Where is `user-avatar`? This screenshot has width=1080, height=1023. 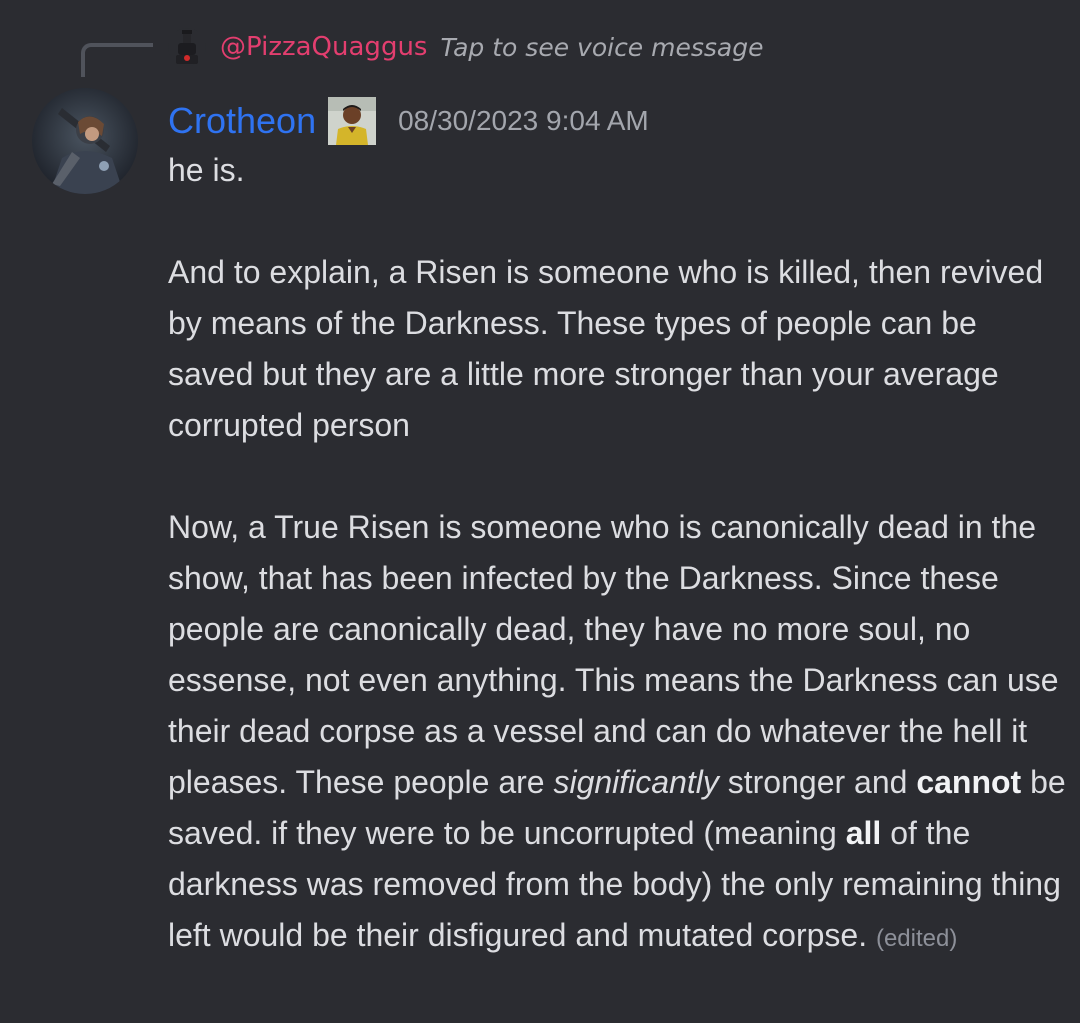 user-avatar is located at coordinates (85, 141).